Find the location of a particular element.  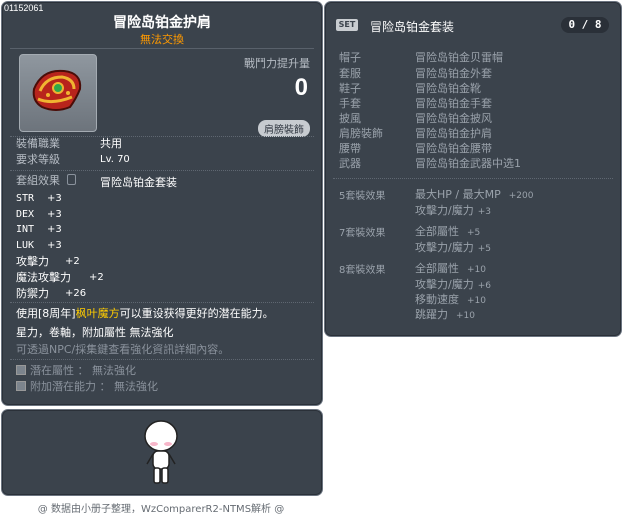

set-piece-slot: 帽子 is located at coordinates (350, 57).